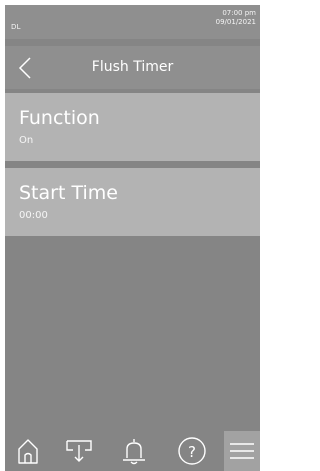 The image size is (320, 471). Describe the element at coordinates (59, 118) in the screenshot. I see `setting-label: Function` at that location.